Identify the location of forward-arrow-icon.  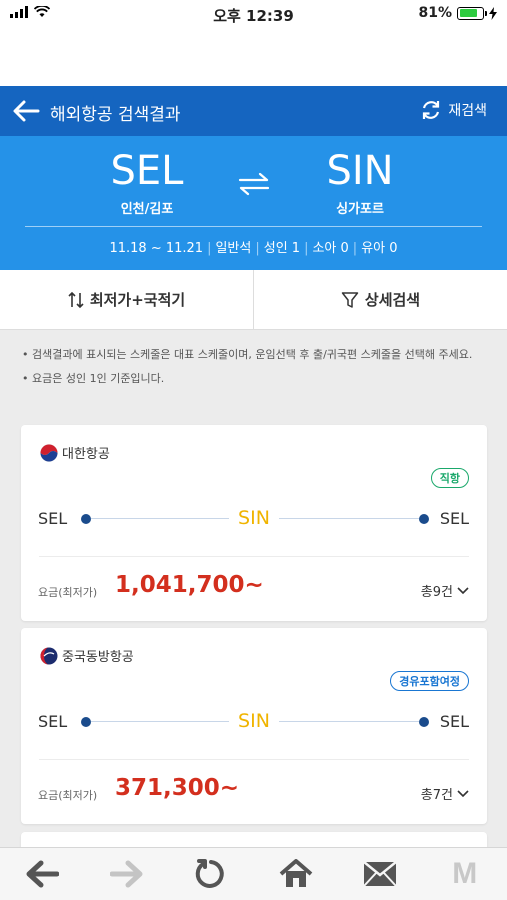
(126, 874).